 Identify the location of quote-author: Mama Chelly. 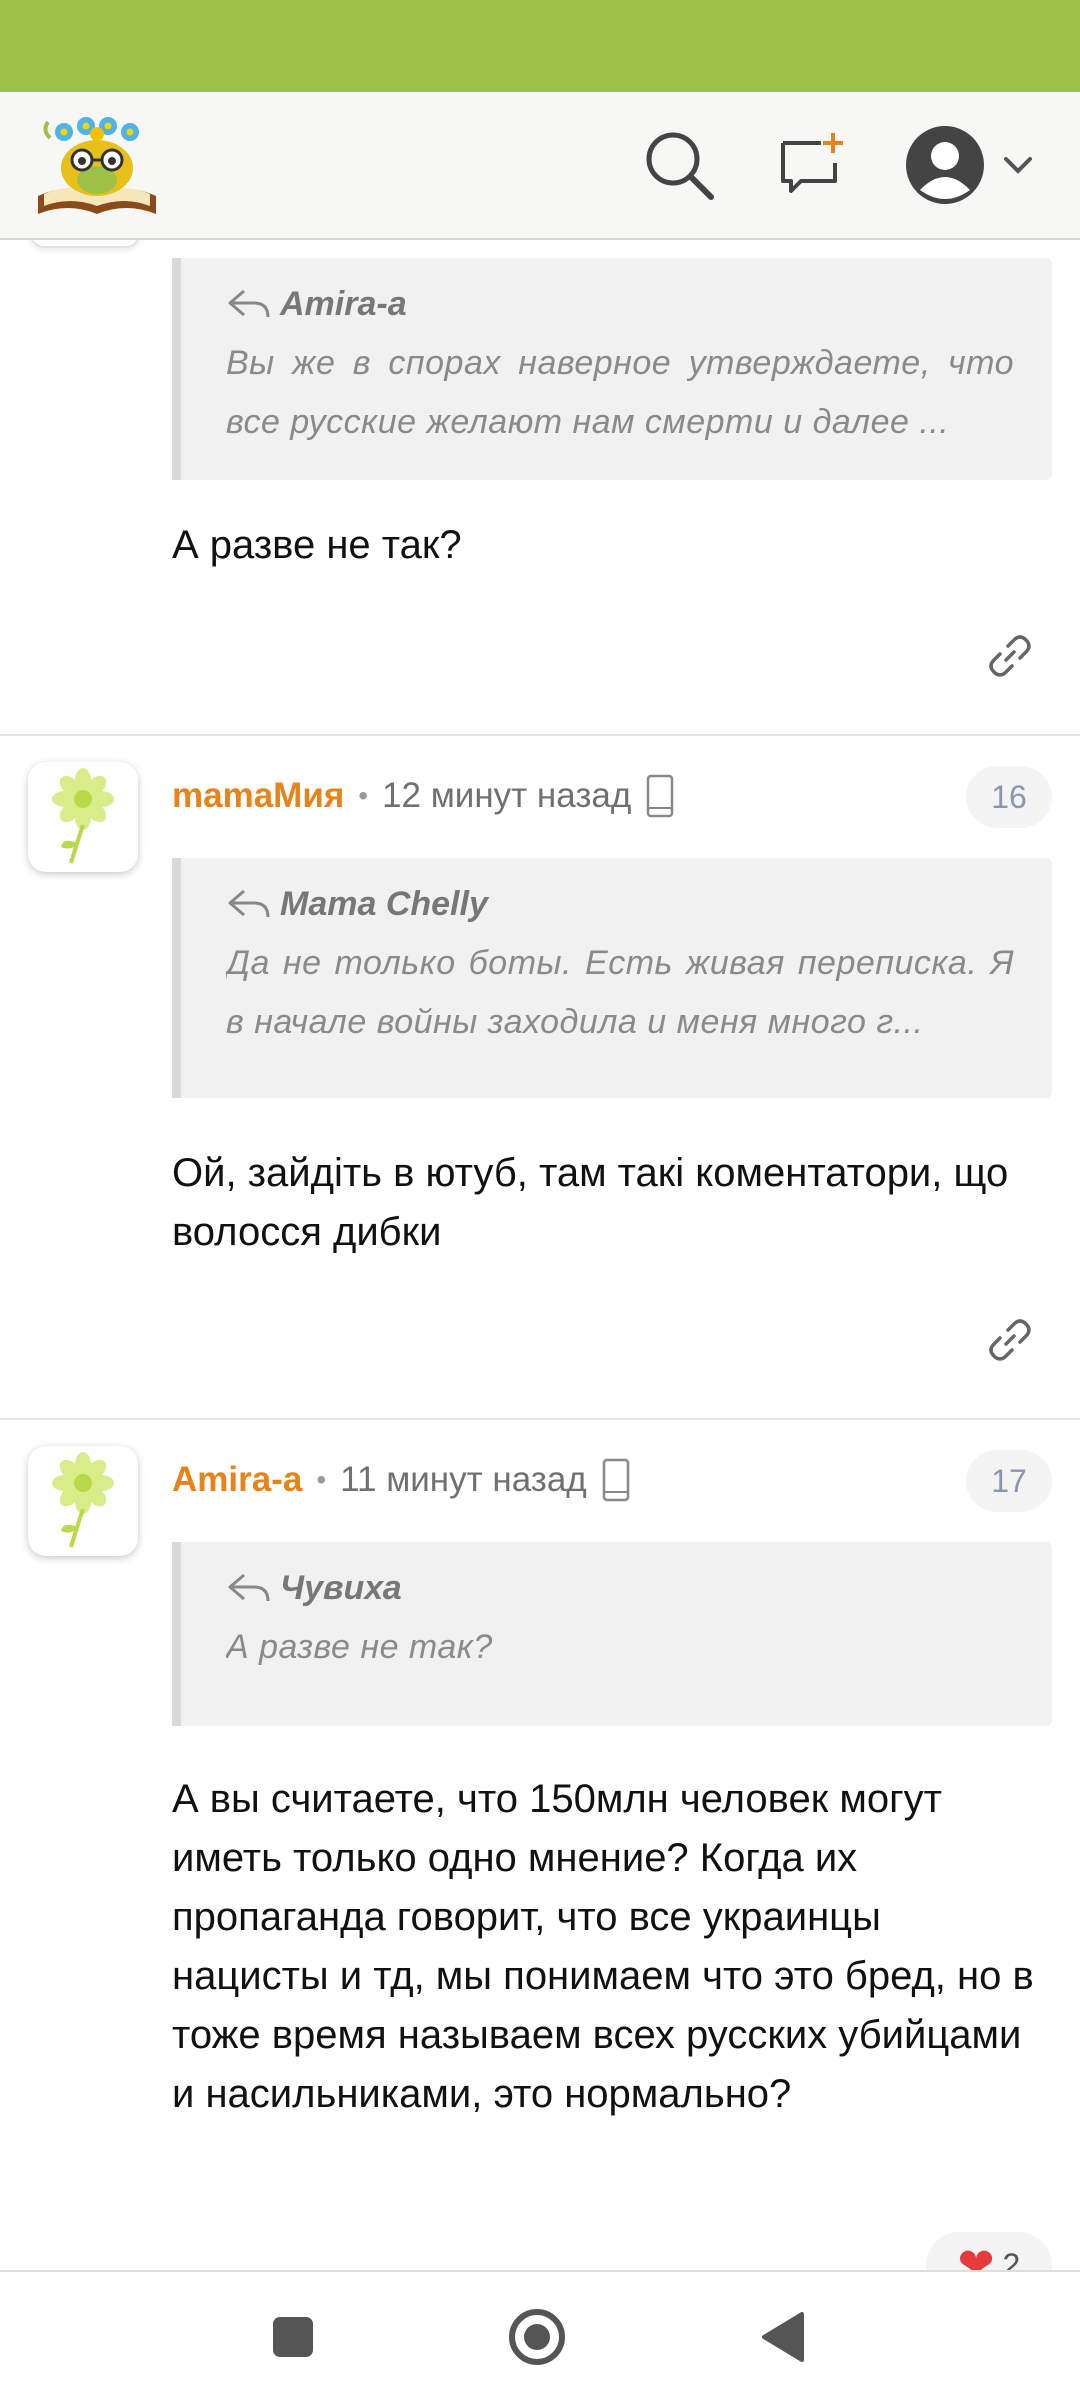
(384, 903).